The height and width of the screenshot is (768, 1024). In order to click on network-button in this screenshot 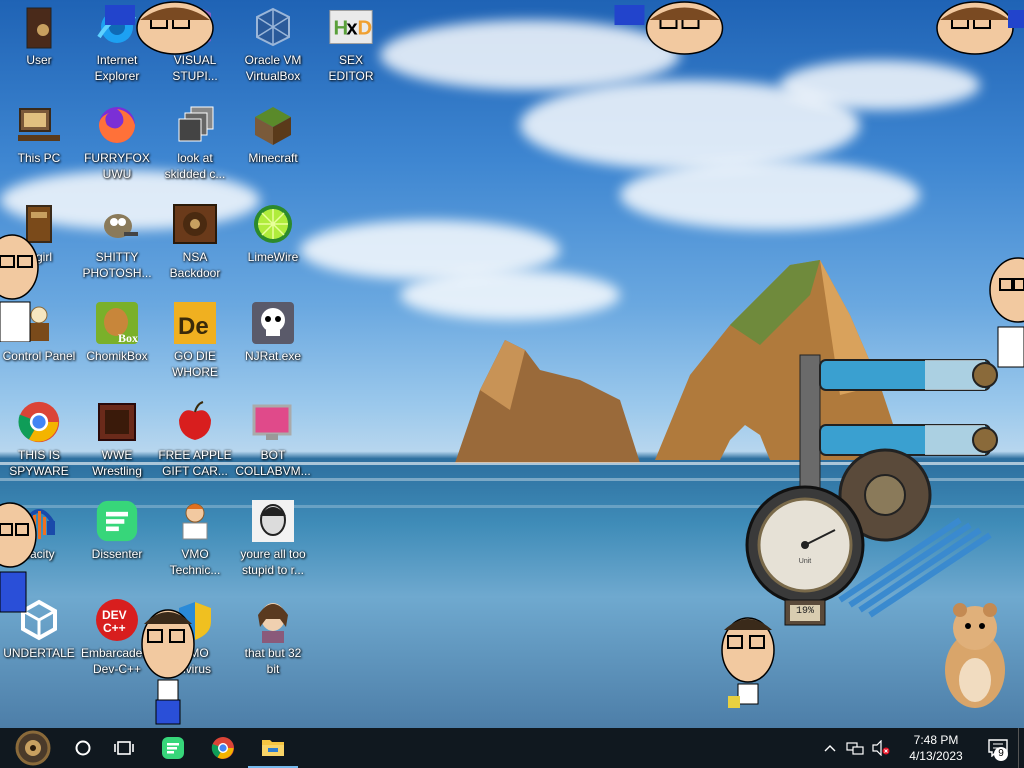, I will do `click(855, 748)`.